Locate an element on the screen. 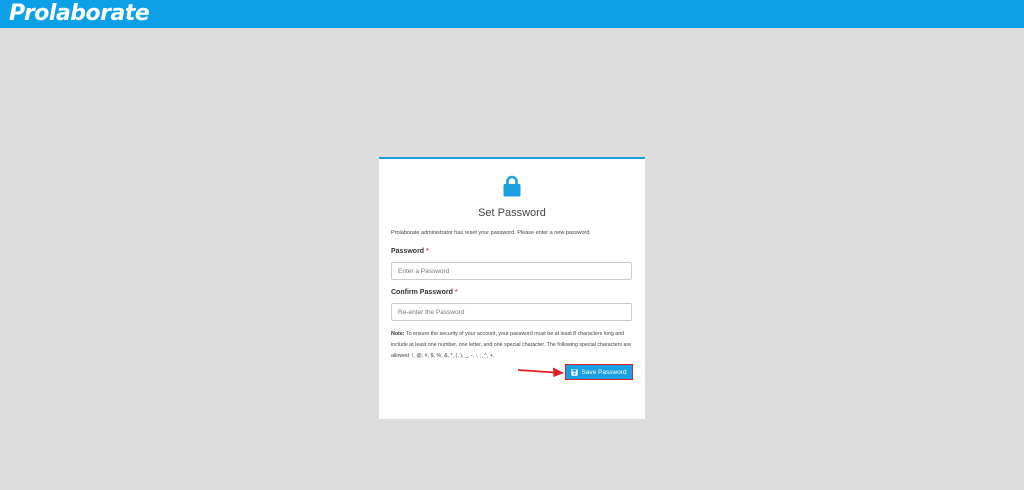  brand-logo: Prolaborate is located at coordinates (79, 14).